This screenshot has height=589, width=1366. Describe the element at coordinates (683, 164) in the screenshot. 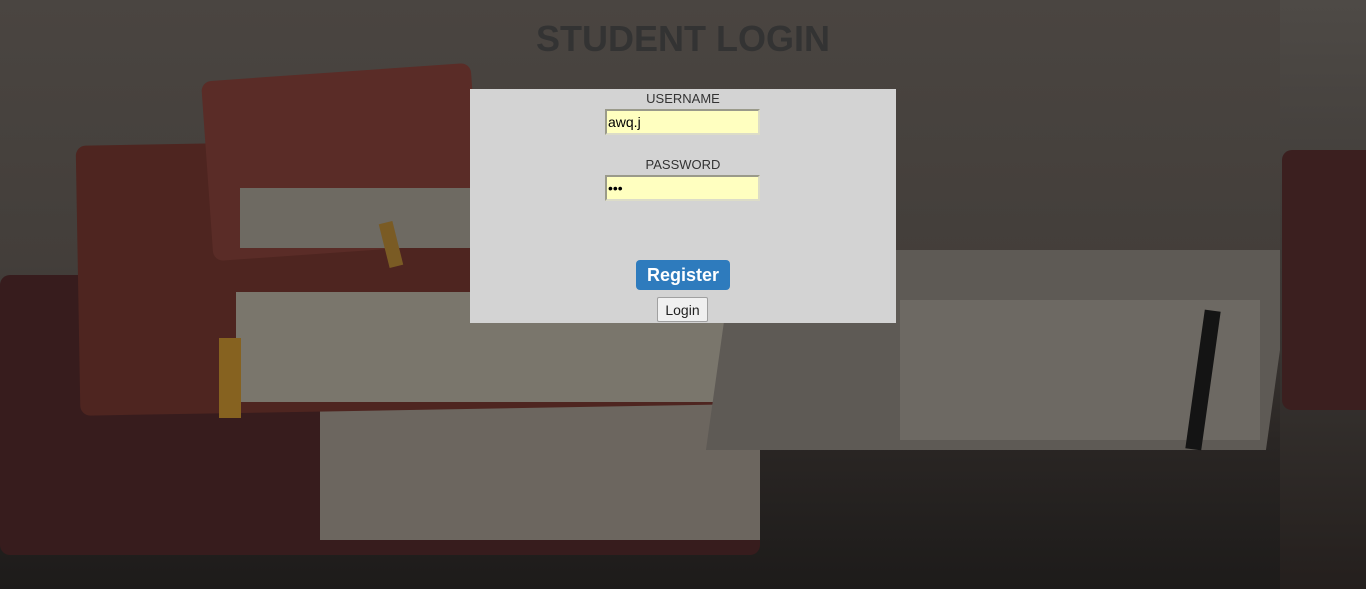

I see `password-label: PASSWORD` at that location.